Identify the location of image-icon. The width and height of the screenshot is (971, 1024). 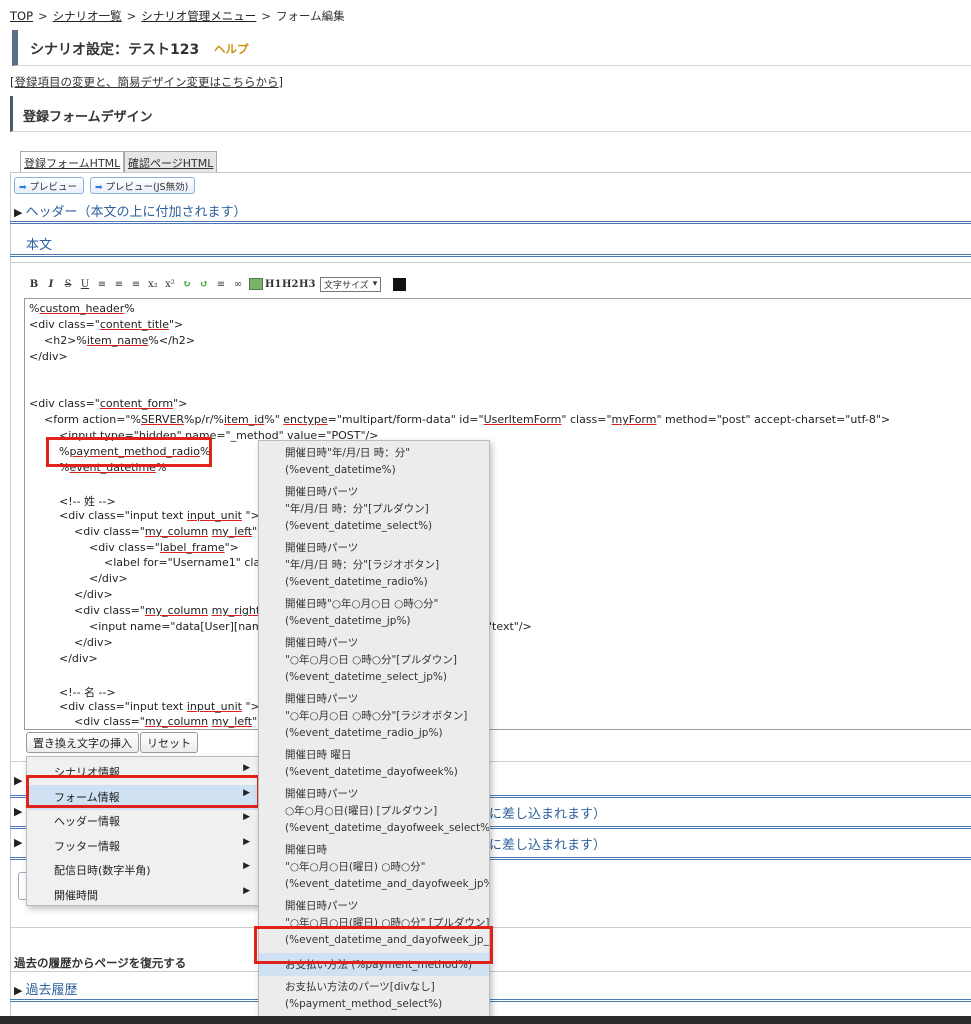
(256, 284).